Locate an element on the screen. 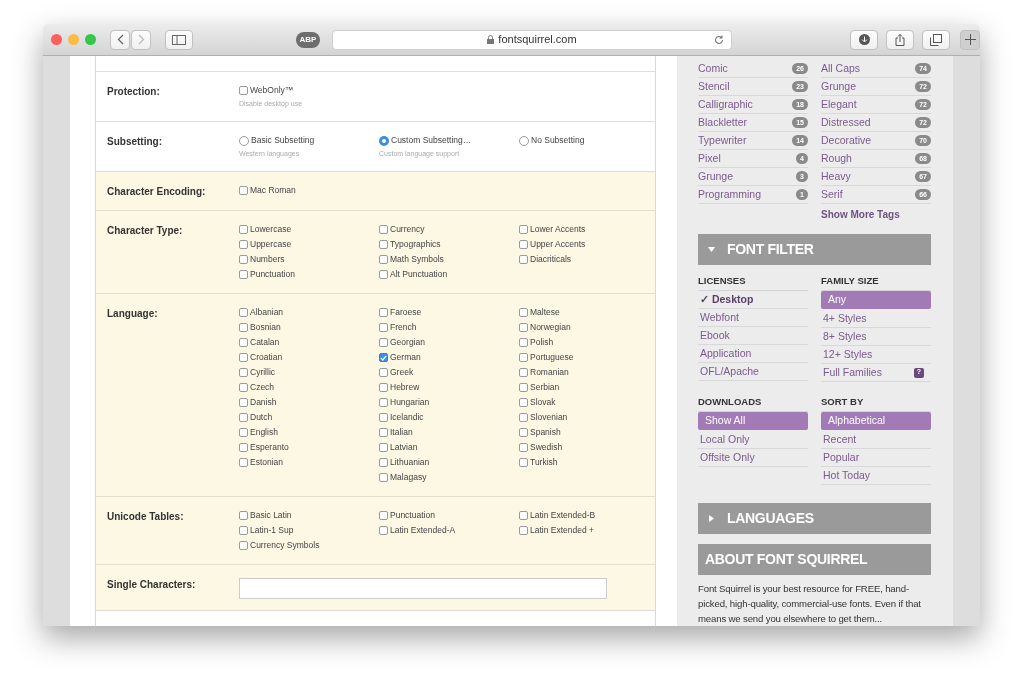 The image size is (1024, 688). tag-link: Stencil is located at coordinates (714, 86).